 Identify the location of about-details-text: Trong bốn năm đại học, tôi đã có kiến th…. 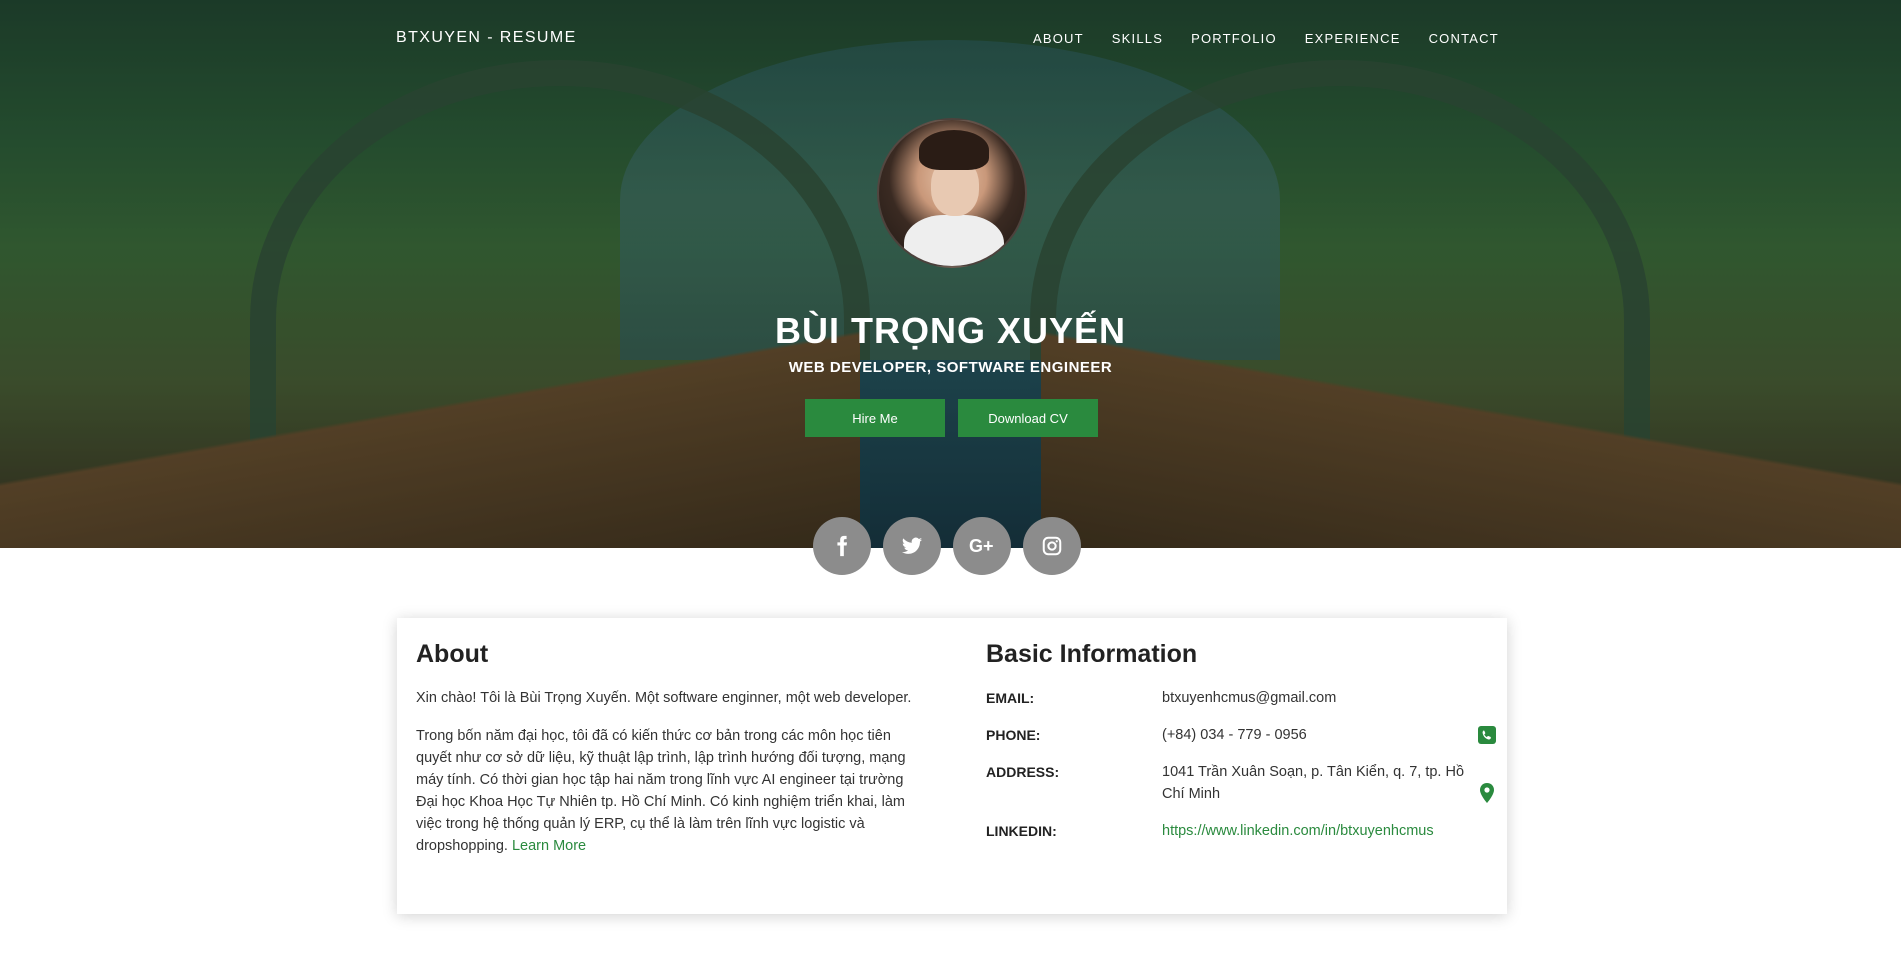
(661, 791).